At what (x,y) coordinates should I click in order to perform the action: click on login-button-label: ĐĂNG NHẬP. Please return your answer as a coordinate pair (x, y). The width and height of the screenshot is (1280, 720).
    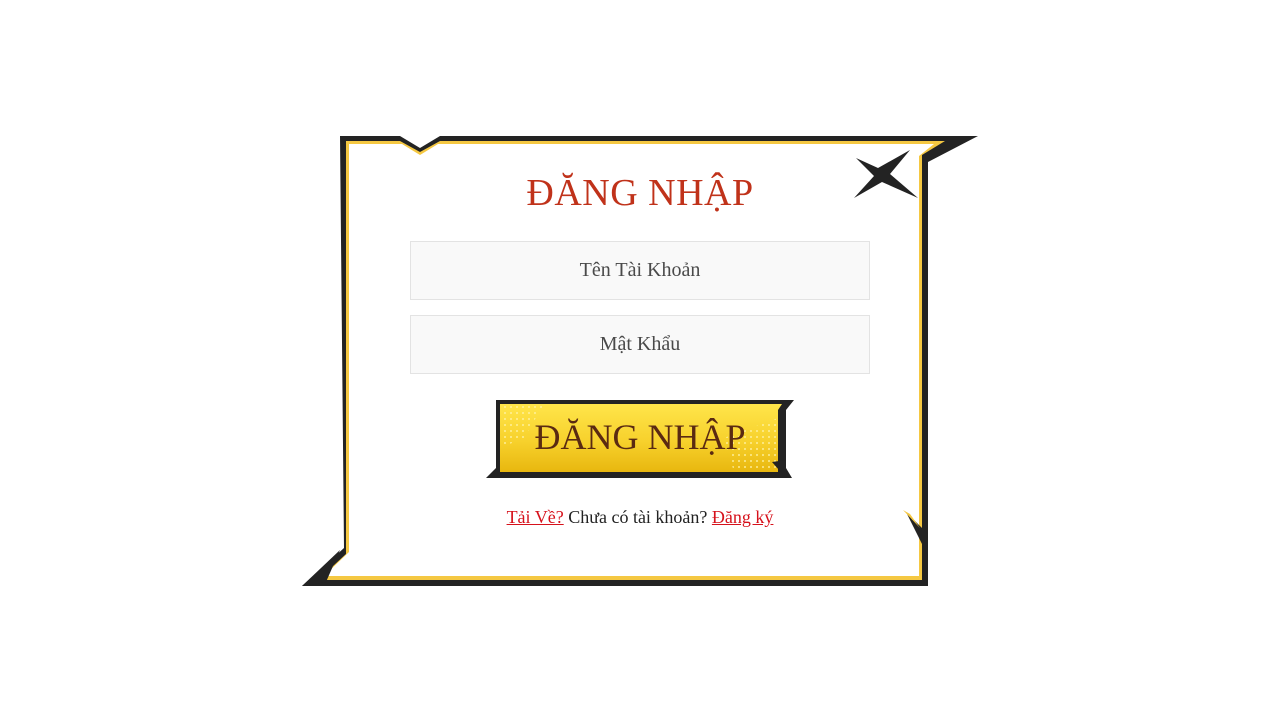
    Looking at the image, I should click on (640, 437).